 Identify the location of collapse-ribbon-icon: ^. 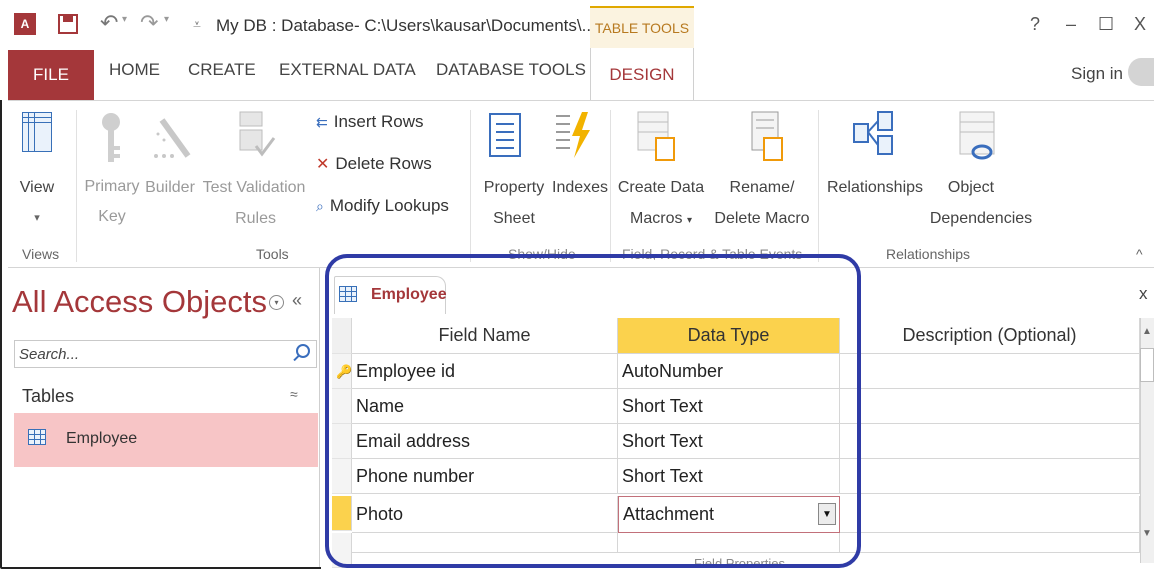
(1139, 254).